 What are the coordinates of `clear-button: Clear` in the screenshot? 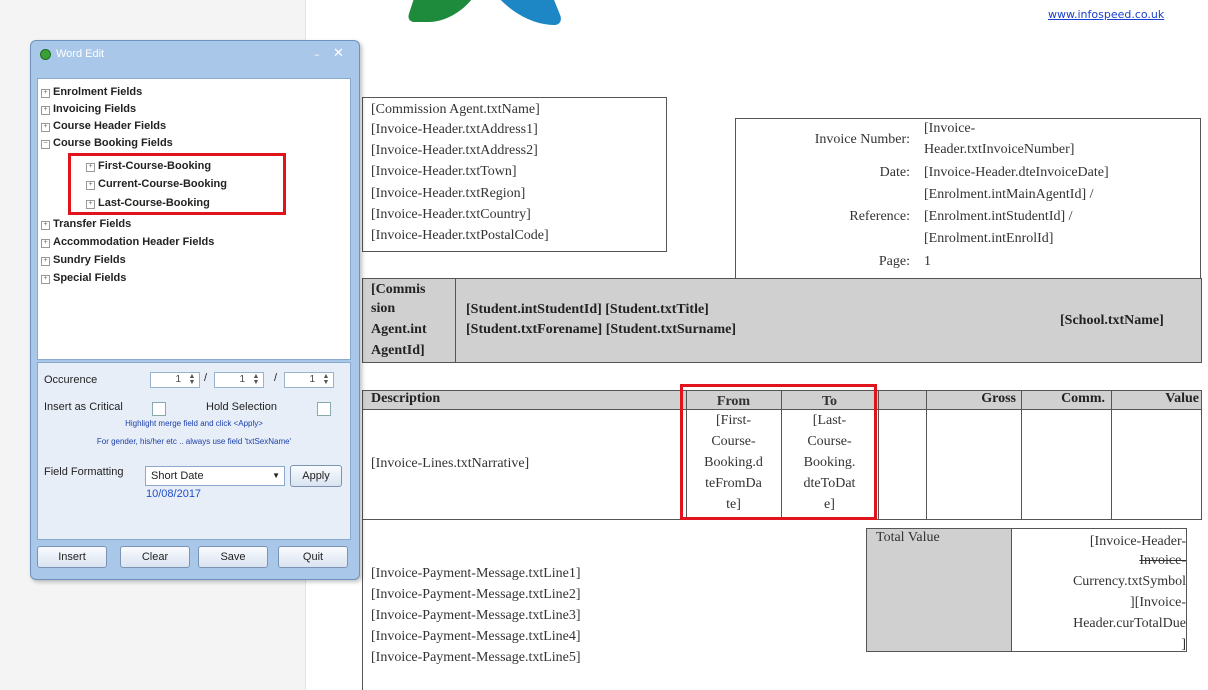 It's located at (155, 557).